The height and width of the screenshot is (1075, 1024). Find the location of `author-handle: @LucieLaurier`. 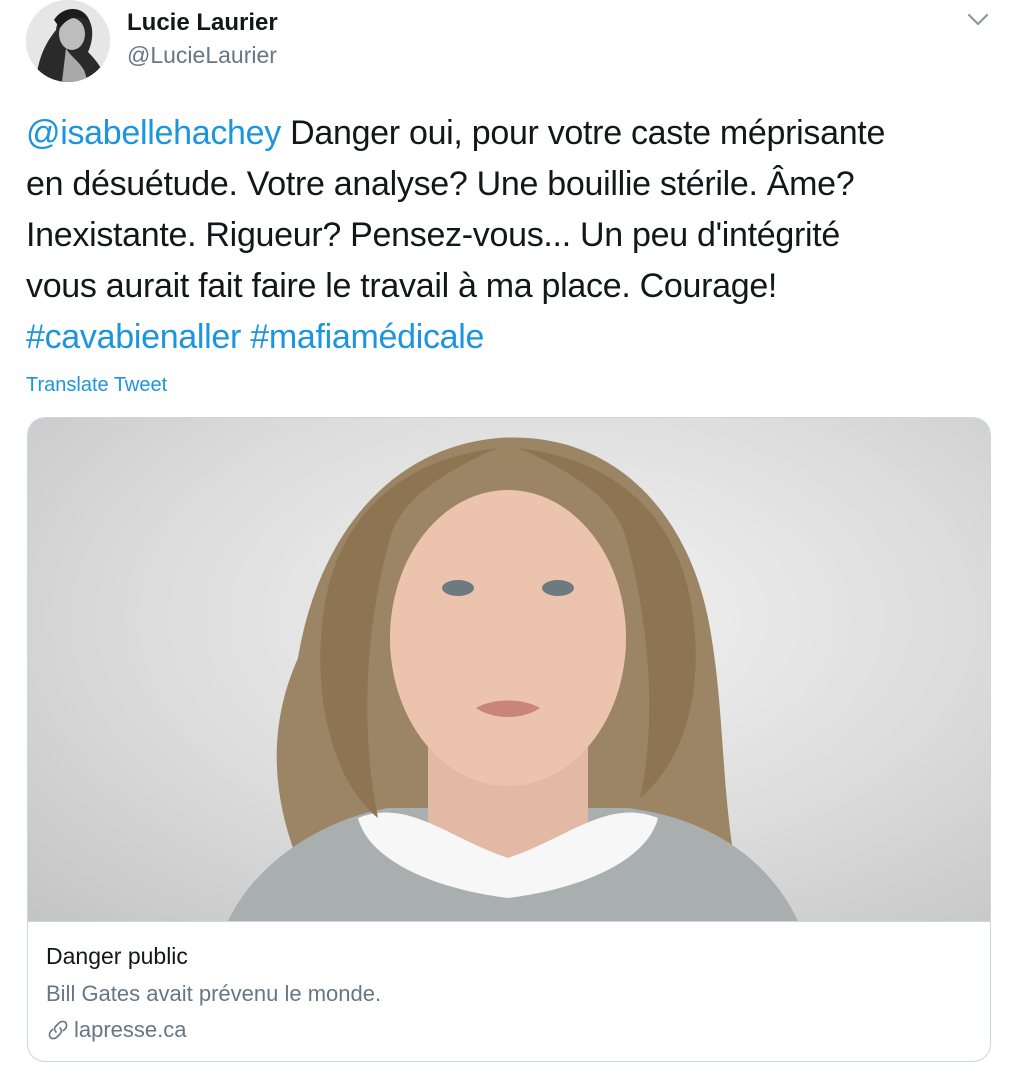

author-handle: @LucieLaurier is located at coordinates (202, 55).